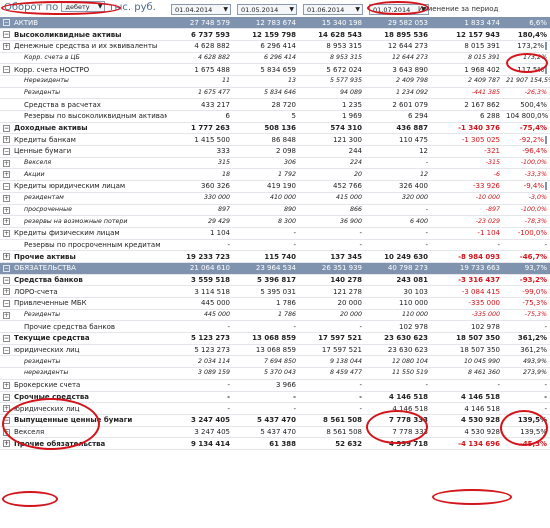  What do you see at coordinates (29, 431) in the screenshot?
I see `row-label: Векселя` at bounding box center [29, 431].